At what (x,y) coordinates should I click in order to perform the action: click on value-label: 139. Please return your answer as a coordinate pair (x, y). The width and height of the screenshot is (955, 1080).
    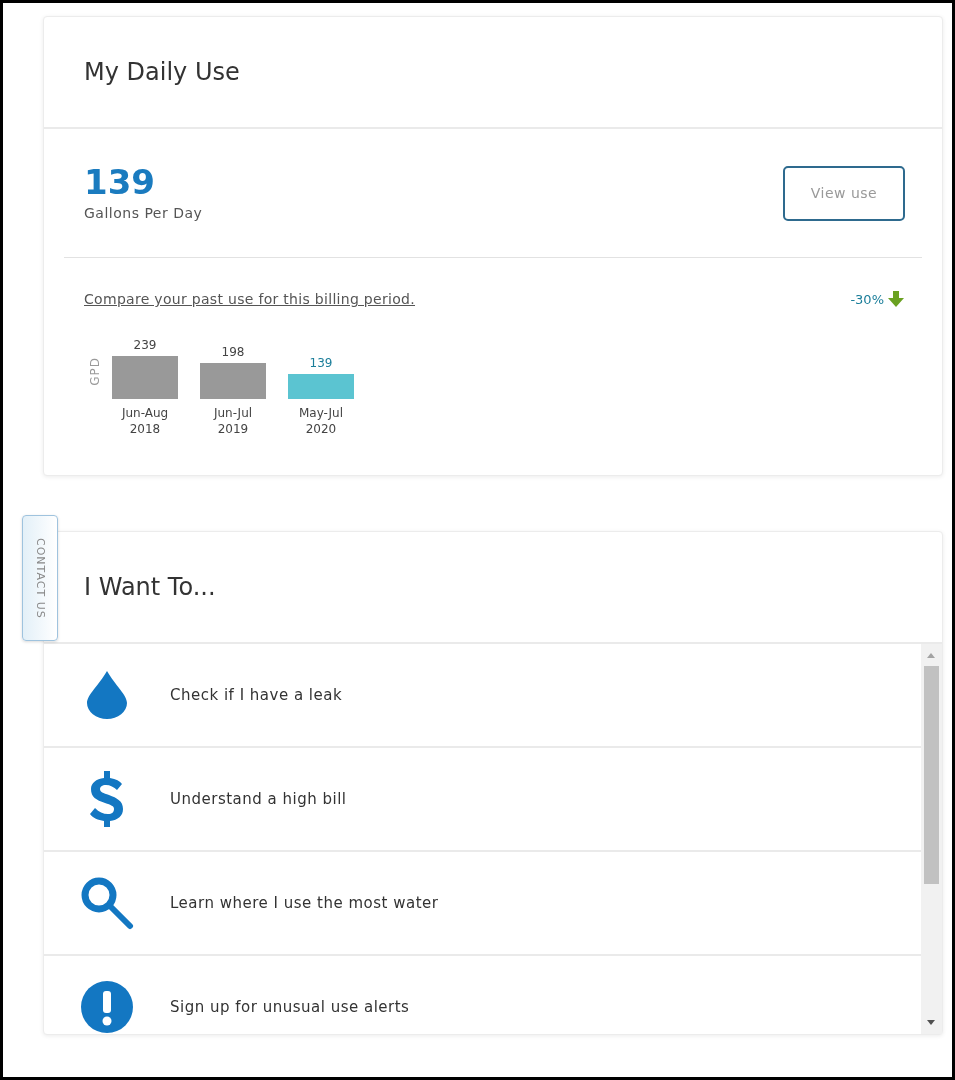
    Looking at the image, I should click on (321, 363).